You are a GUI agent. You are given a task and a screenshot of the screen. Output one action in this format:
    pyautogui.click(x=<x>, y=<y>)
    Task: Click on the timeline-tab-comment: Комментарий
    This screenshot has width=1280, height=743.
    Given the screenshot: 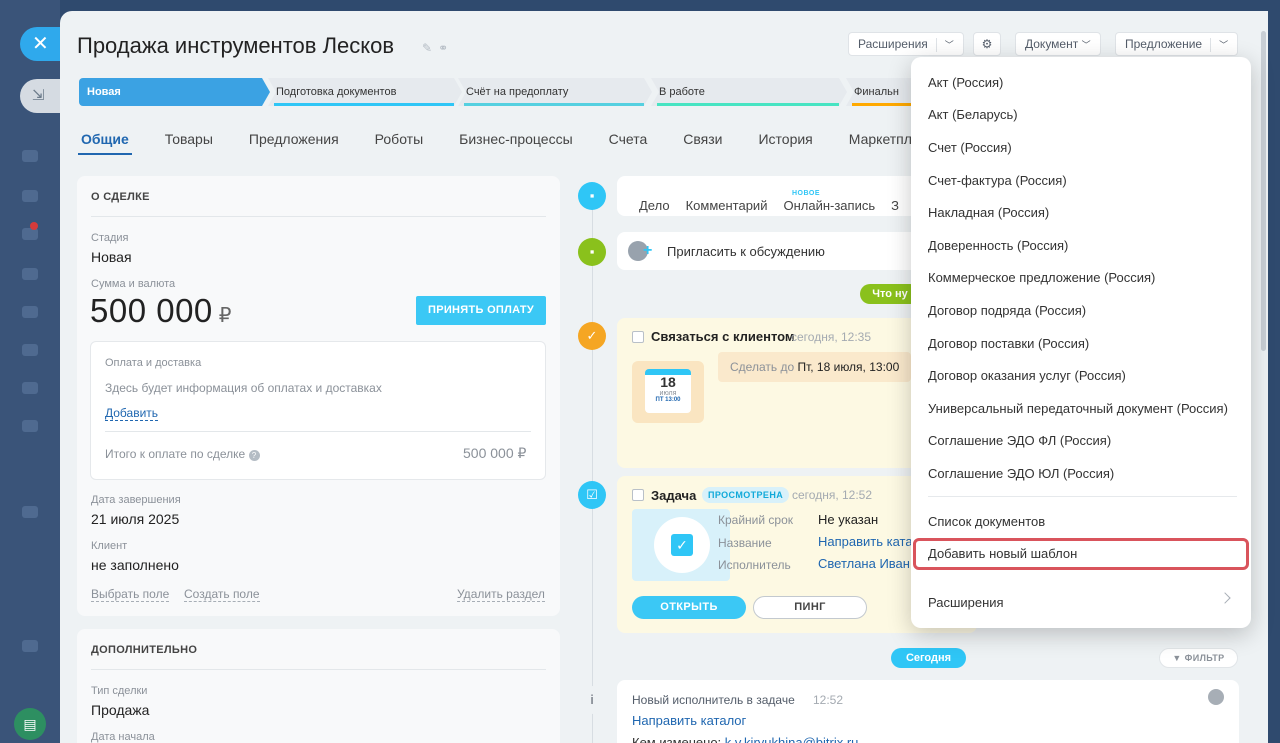 What is the action you would take?
    pyautogui.click(x=727, y=205)
    